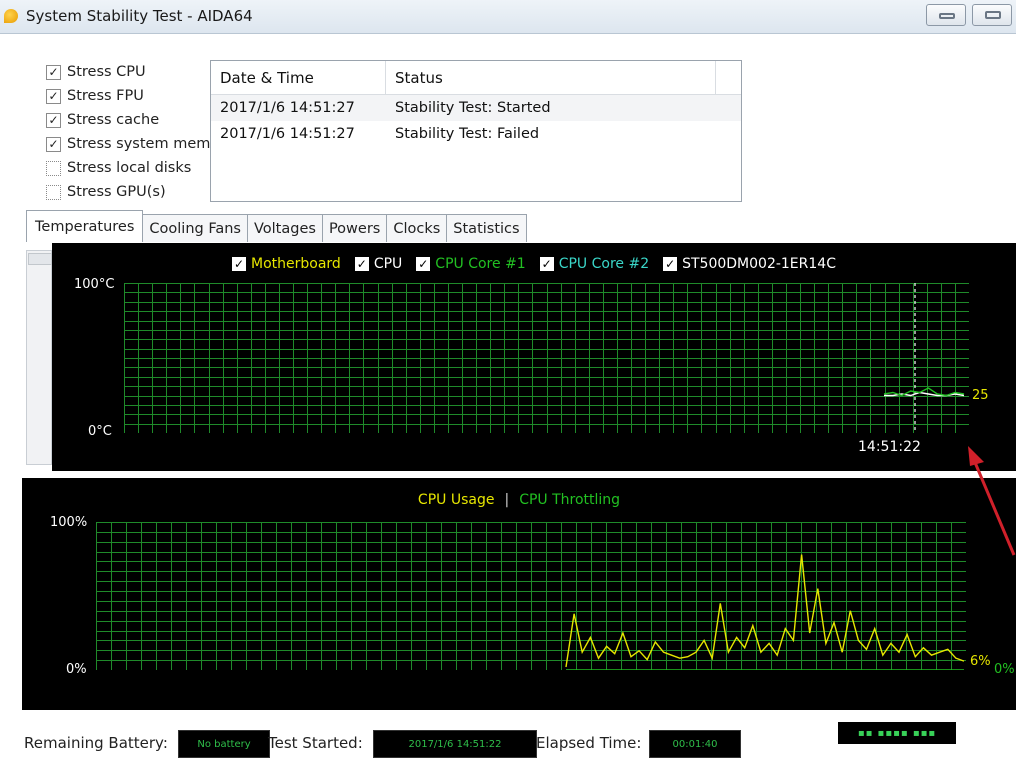 The image size is (1016, 768). Describe the element at coordinates (897, 733) in the screenshot. I see `lcd-indicator: ▪▪ ▪▪▪▪ ▪▪▪` at that location.